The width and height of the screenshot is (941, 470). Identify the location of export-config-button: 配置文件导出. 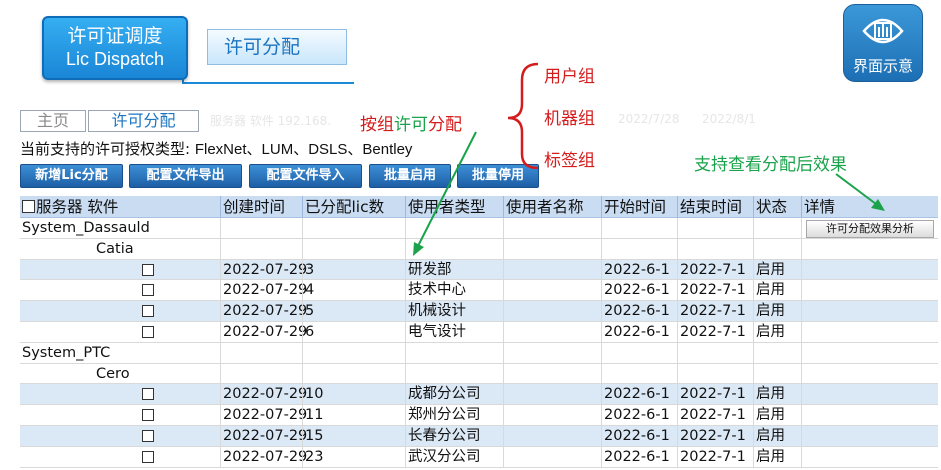
(185, 176).